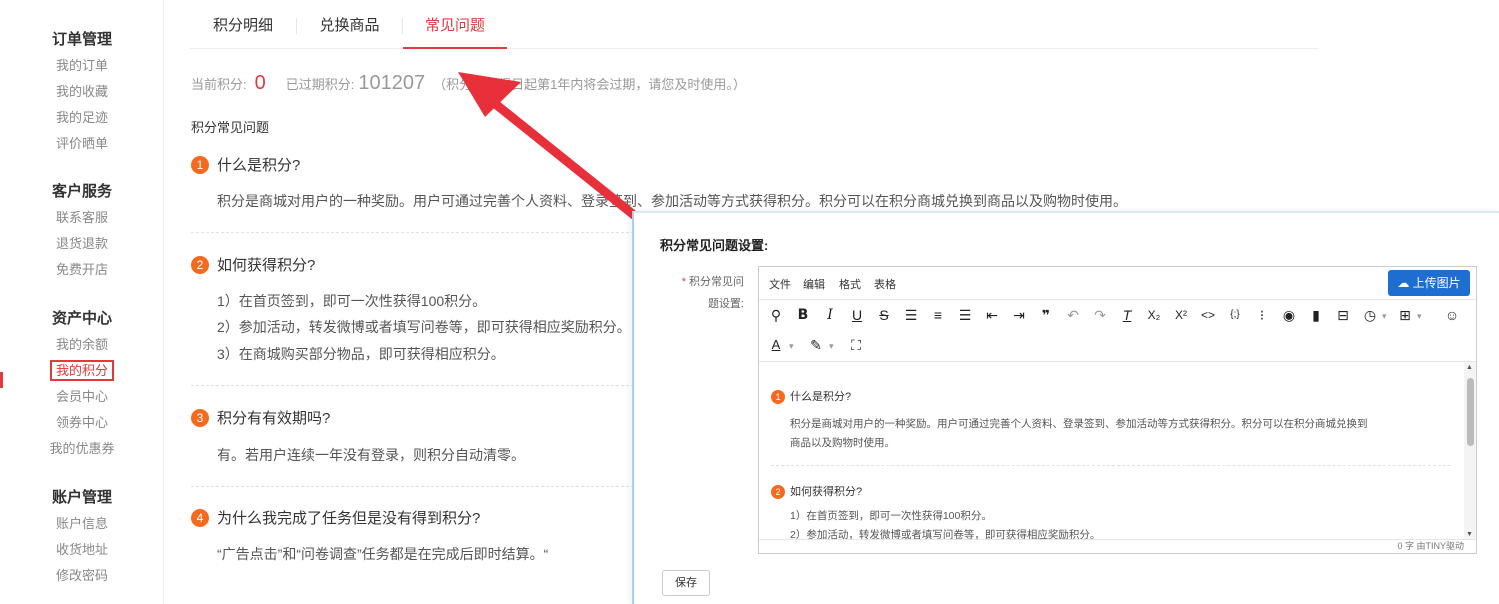 The image size is (1499, 604). I want to click on sidebar-group-title: 订单管理, so click(81, 39).